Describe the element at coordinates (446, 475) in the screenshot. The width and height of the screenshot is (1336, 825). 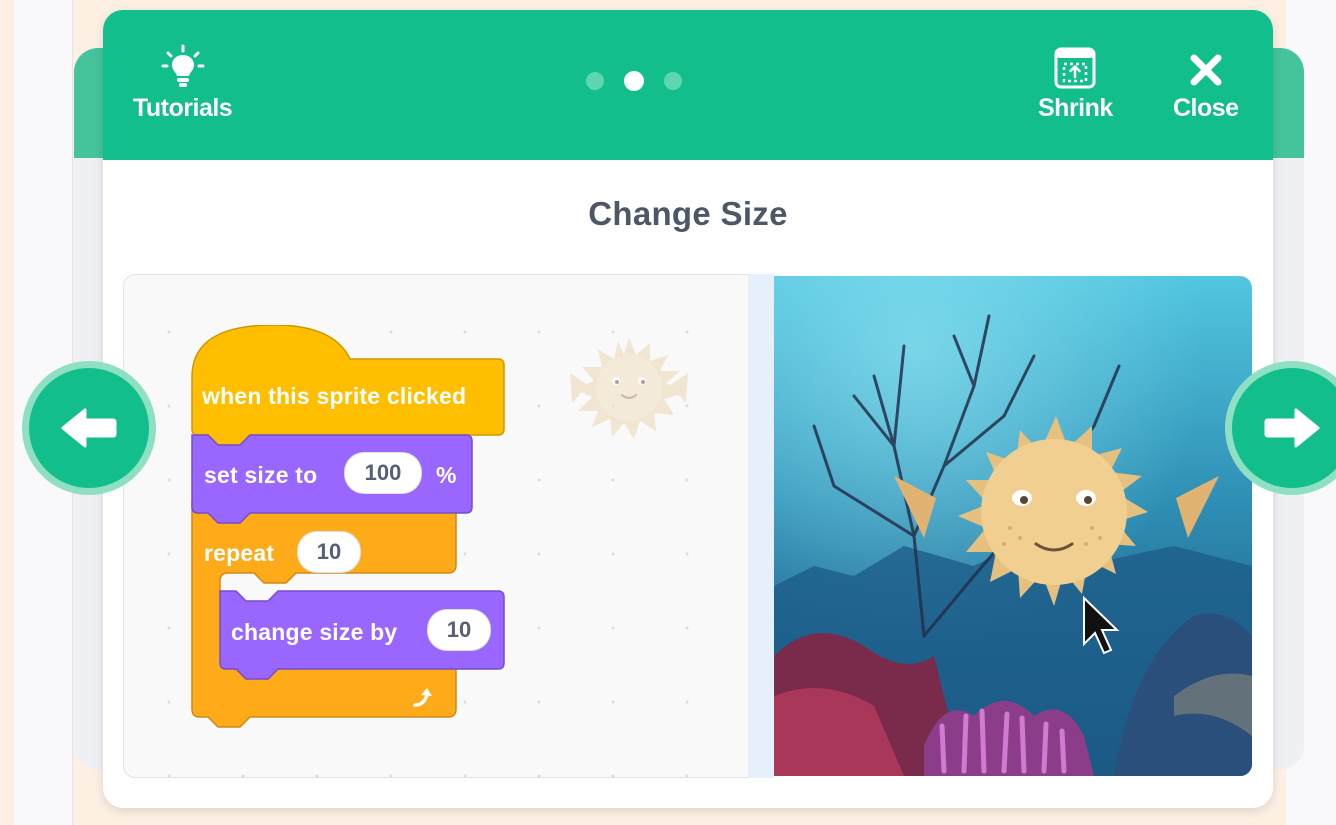
I see `set-size-unit: %` at that location.